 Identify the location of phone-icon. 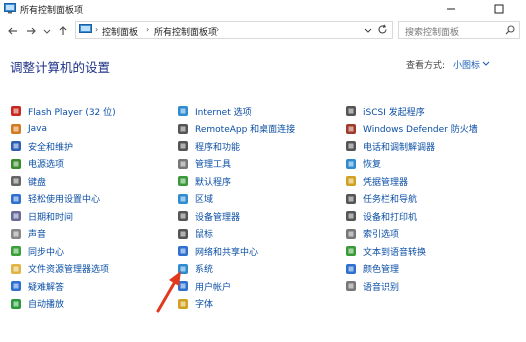
(351, 146).